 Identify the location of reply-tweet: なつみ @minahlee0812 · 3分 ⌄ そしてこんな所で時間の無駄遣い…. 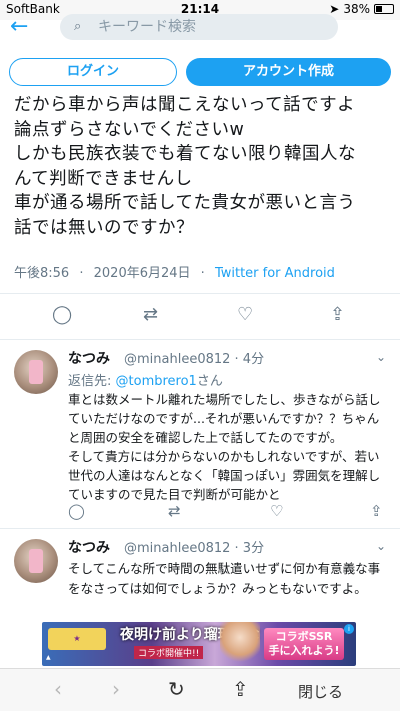
(200, 575).